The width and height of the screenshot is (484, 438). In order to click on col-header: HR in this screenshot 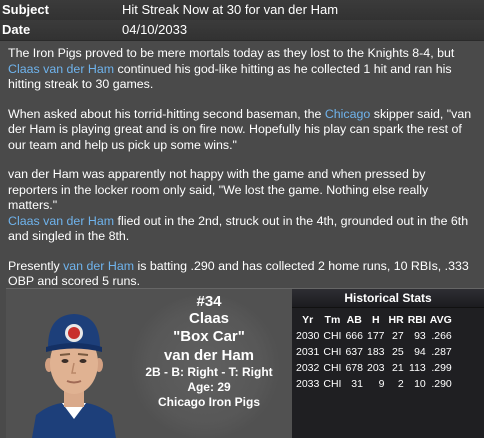, I will do `click(396, 320)`.